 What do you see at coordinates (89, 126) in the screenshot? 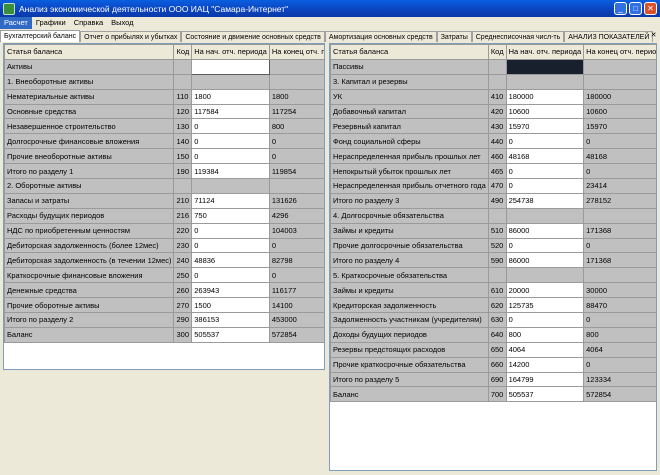
I see `cell-name: Незавершенное строительство` at bounding box center [89, 126].